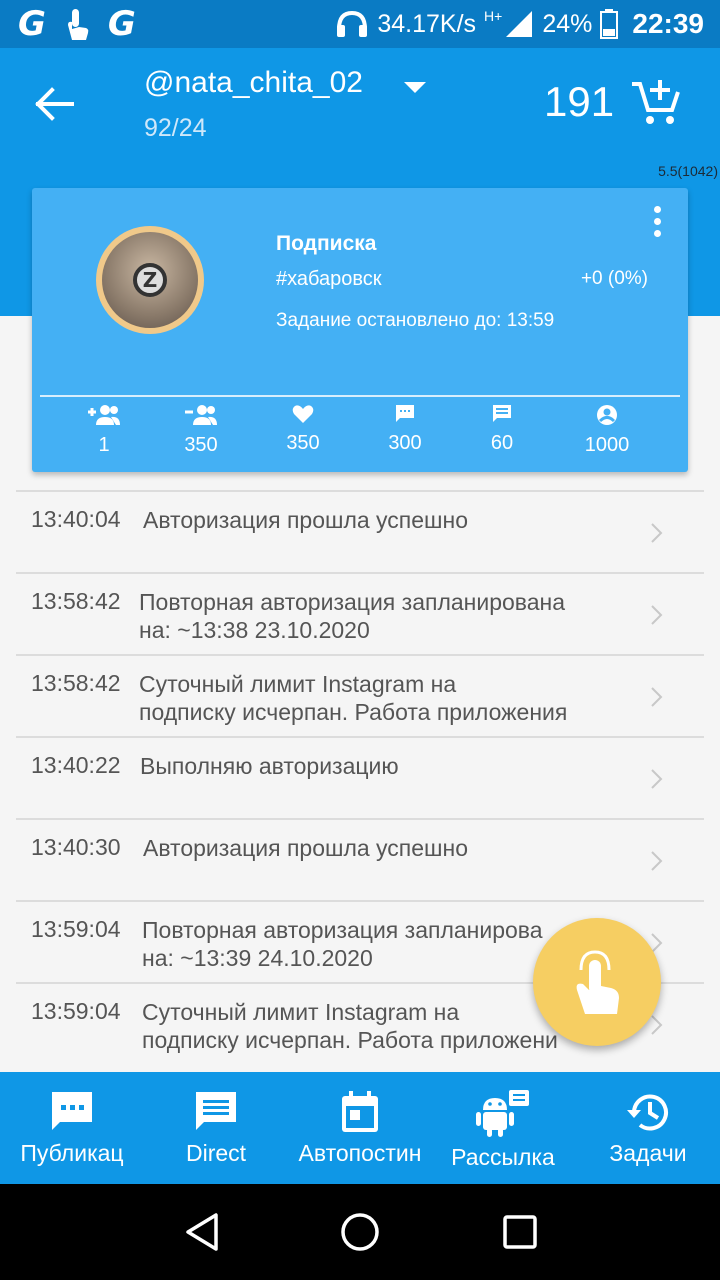 Image resolution: width=720 pixels, height=1280 pixels. Describe the element at coordinates (647, 1112) in the screenshot. I see `history-icon` at that location.